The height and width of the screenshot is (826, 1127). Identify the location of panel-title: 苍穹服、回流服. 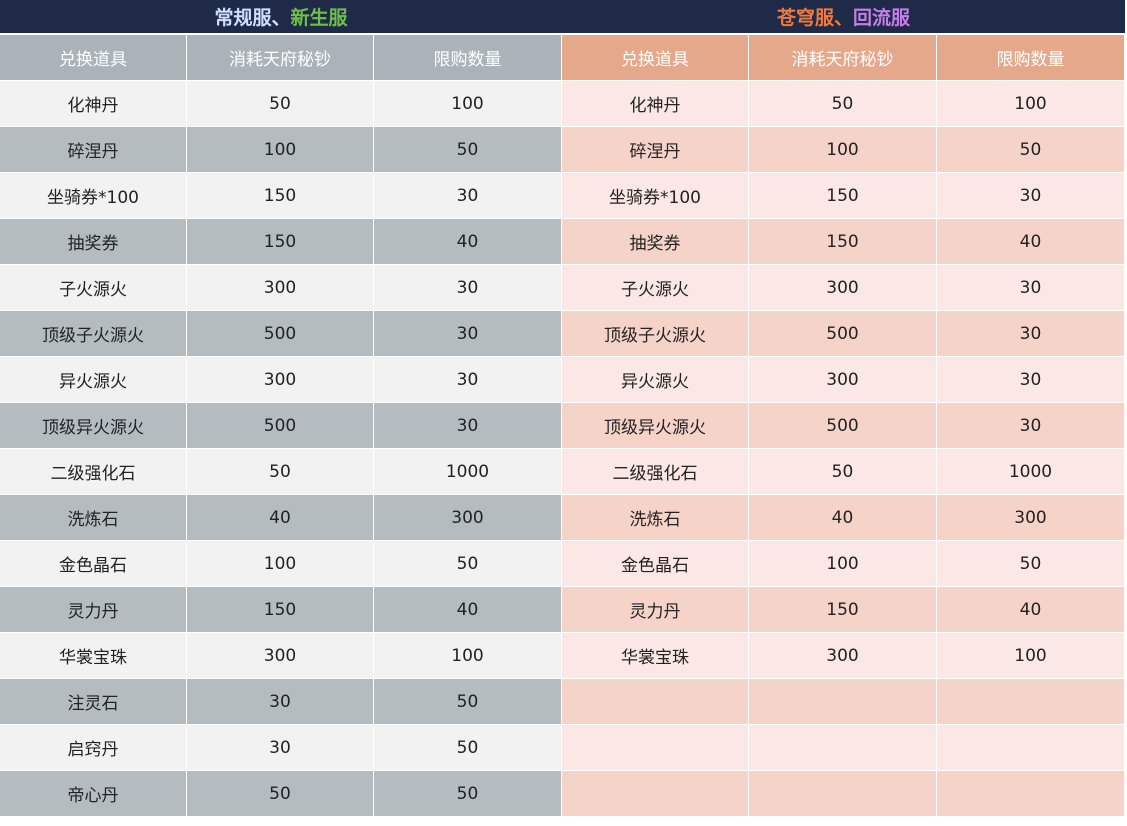
(843, 17).